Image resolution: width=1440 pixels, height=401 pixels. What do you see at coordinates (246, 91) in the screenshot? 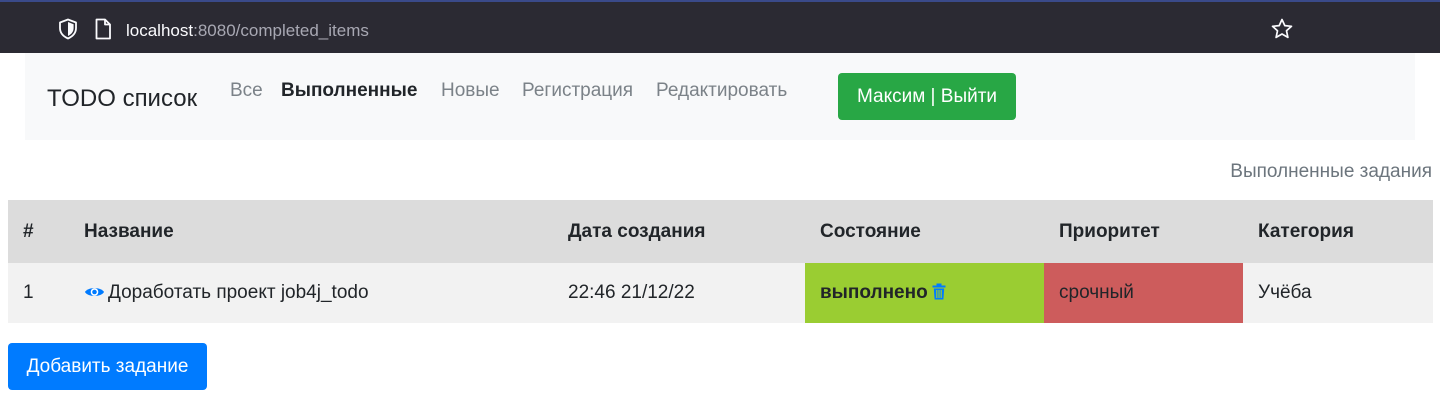
I see `nav-link-all: Все` at bounding box center [246, 91].